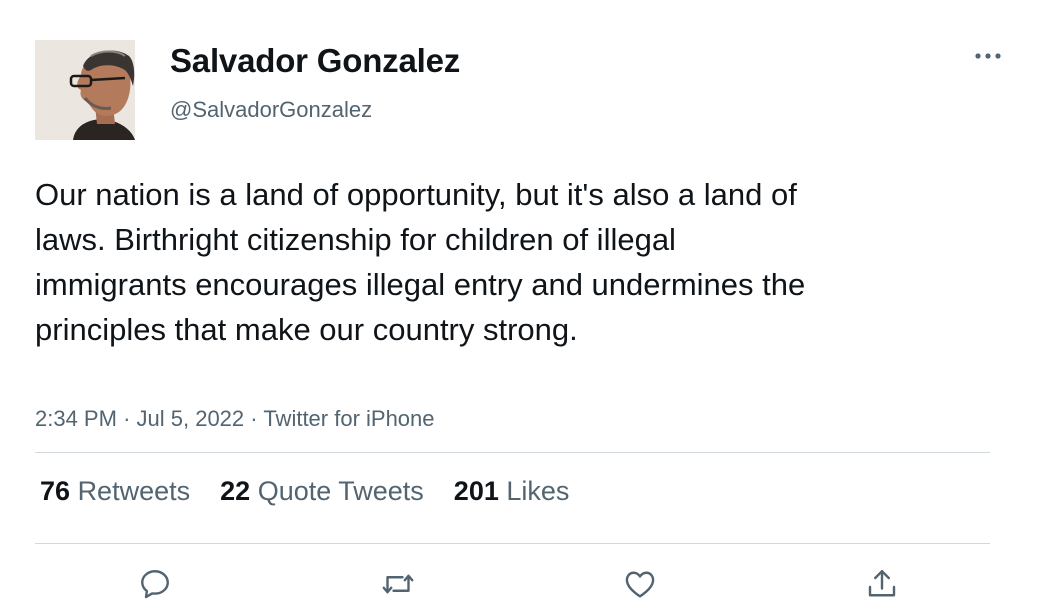  I want to click on author-handle: @SalvadorGonzalez, so click(271, 110).